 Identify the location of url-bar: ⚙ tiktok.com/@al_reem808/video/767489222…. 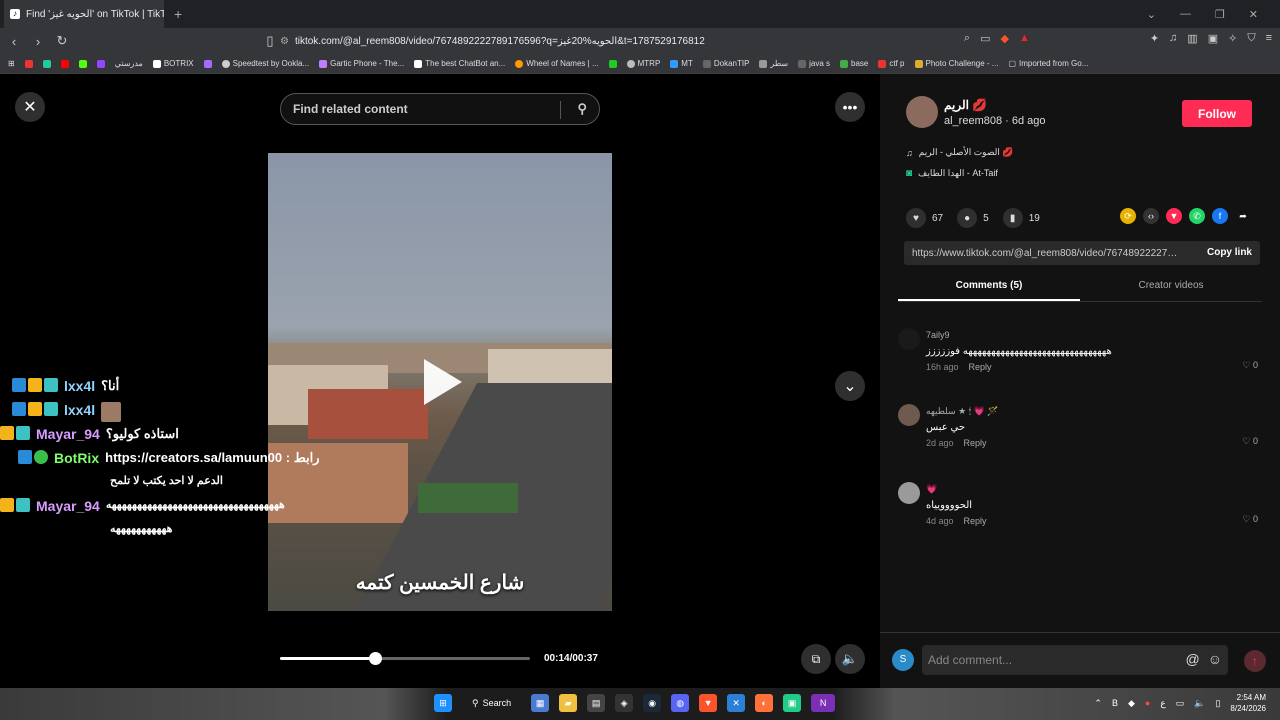
(640, 41).